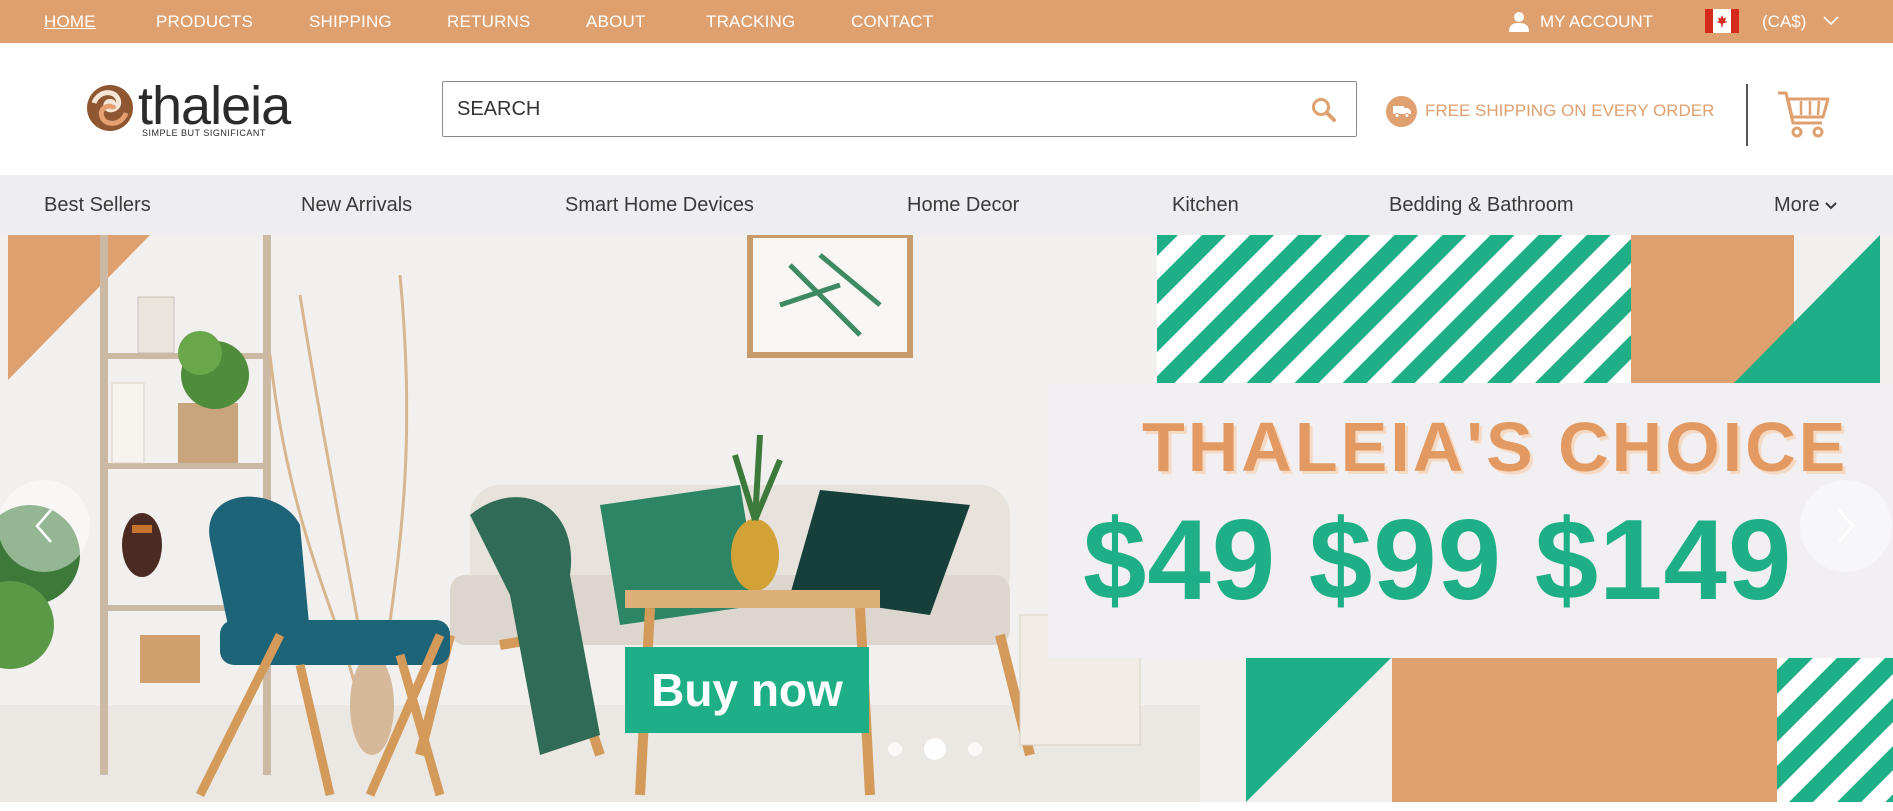 This screenshot has height=811, width=1893. I want to click on category-smart-home-devices: Smart Home Devices, so click(659, 205).